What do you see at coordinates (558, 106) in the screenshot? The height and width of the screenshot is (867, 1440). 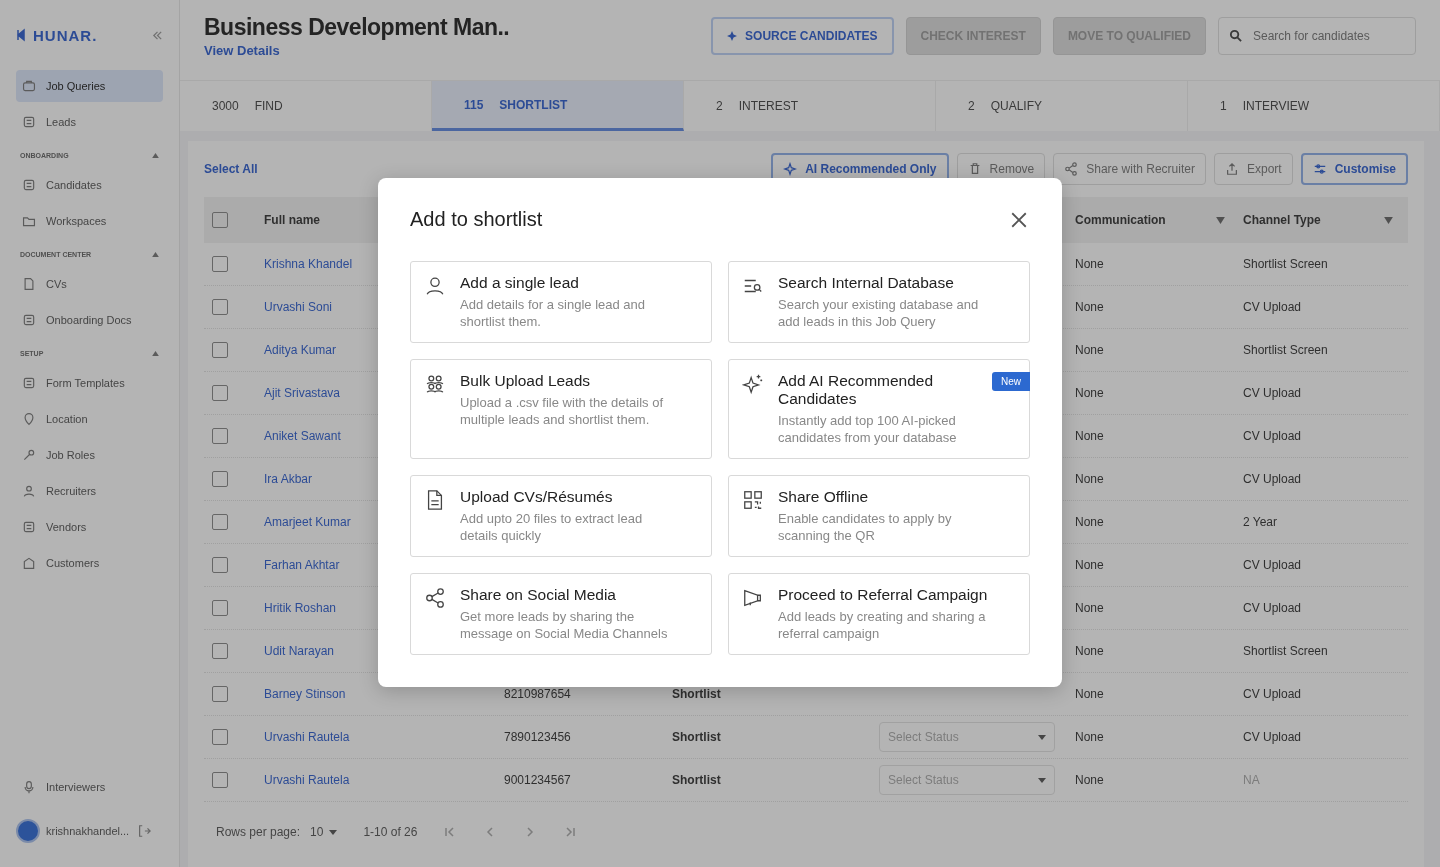 I see `stage-tab: 115 SHORTLIST` at bounding box center [558, 106].